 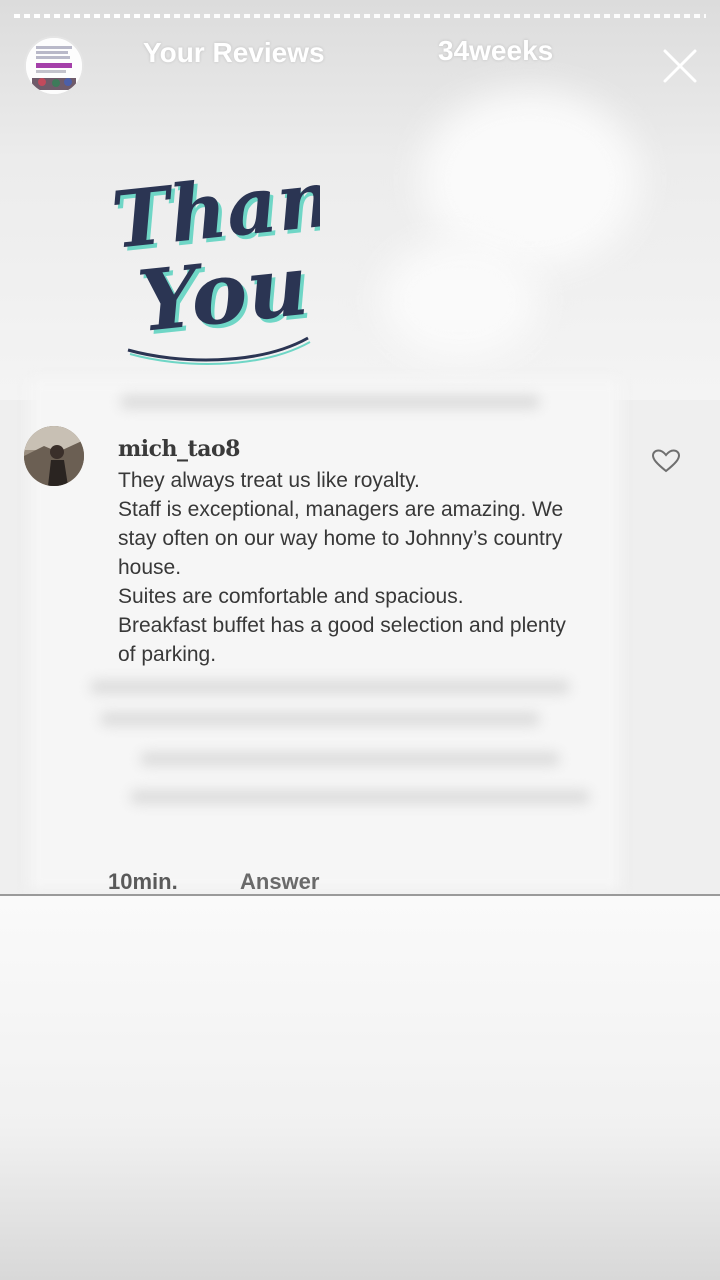 What do you see at coordinates (234, 52) in the screenshot?
I see `header-title: Your Reviews` at bounding box center [234, 52].